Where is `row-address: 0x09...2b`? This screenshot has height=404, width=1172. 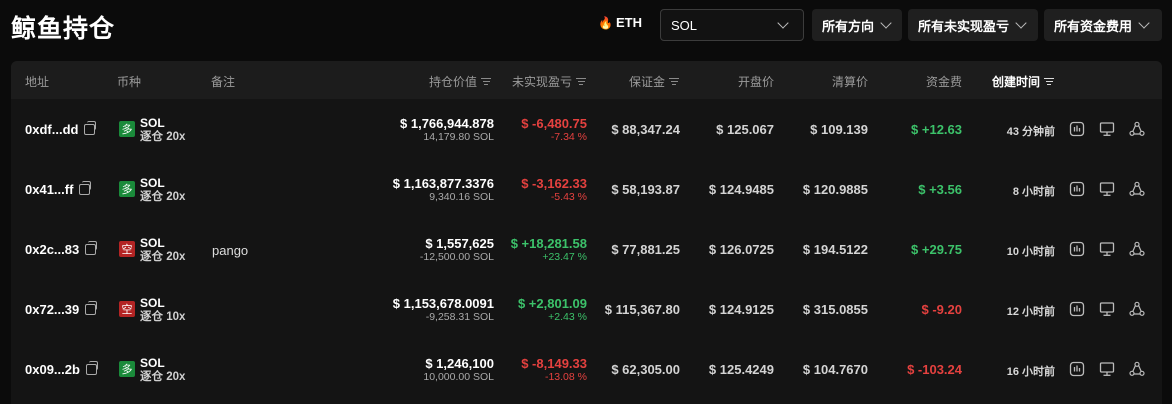 row-address: 0x09...2b is located at coordinates (61, 369).